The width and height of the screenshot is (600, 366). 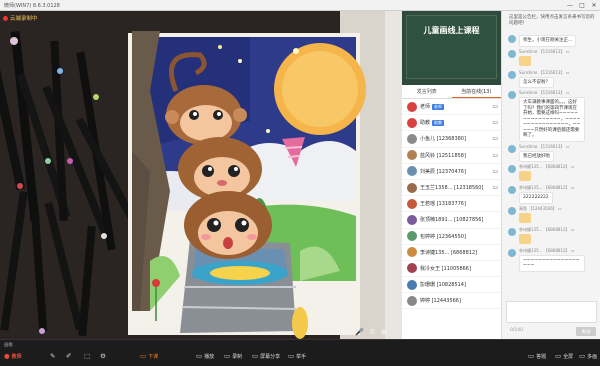 I want to click on panel-tabs: 发言列表 当前在线(13), so click(x=451, y=92).